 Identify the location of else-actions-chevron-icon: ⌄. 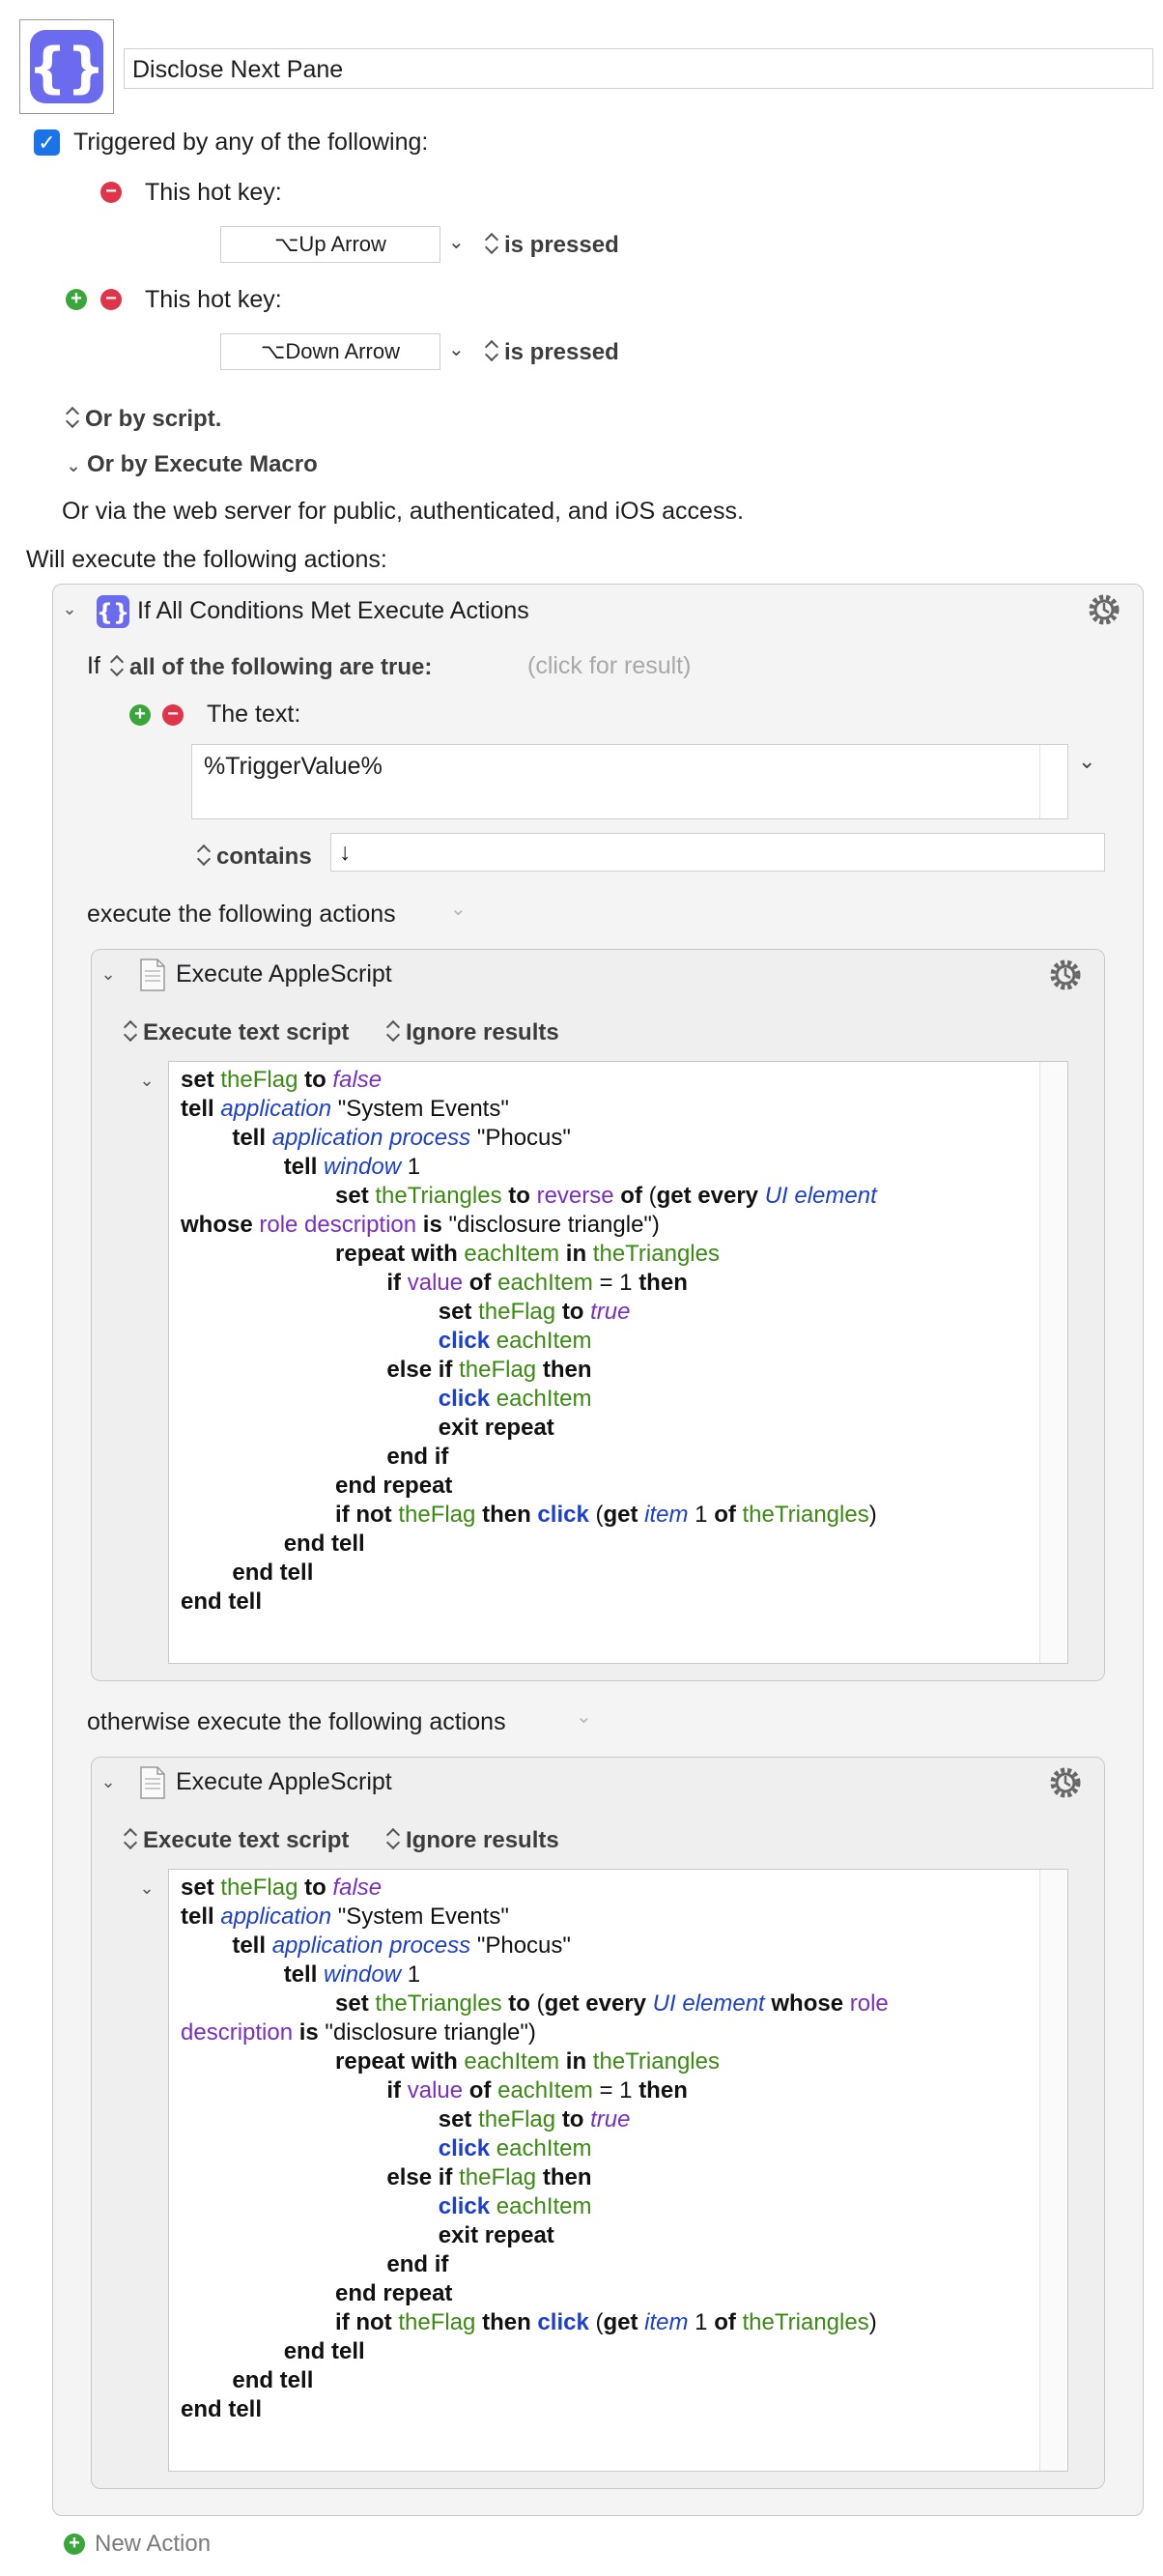
(584, 1717).